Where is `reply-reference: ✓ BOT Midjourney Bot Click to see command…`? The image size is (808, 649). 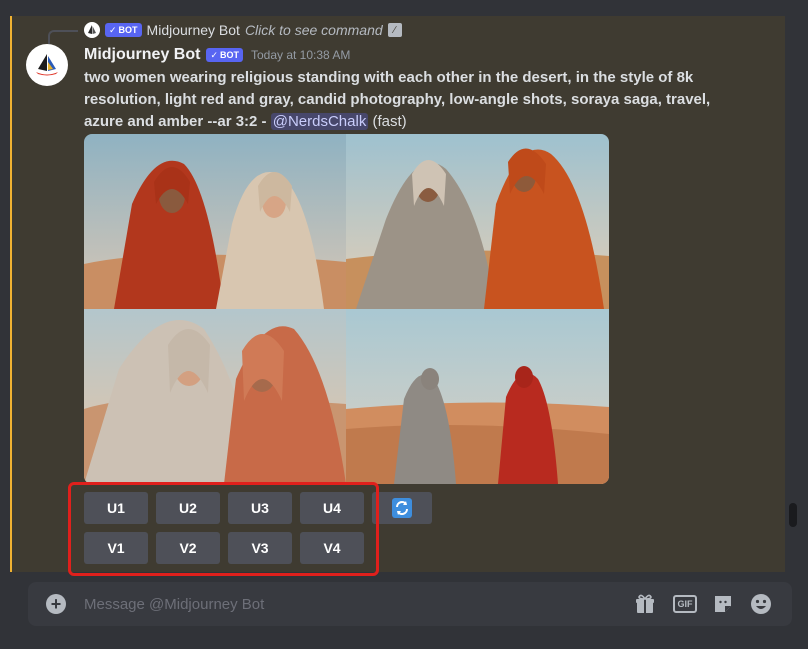 reply-reference: ✓ BOT Midjourney Bot Click to see command… is located at coordinates (243, 30).